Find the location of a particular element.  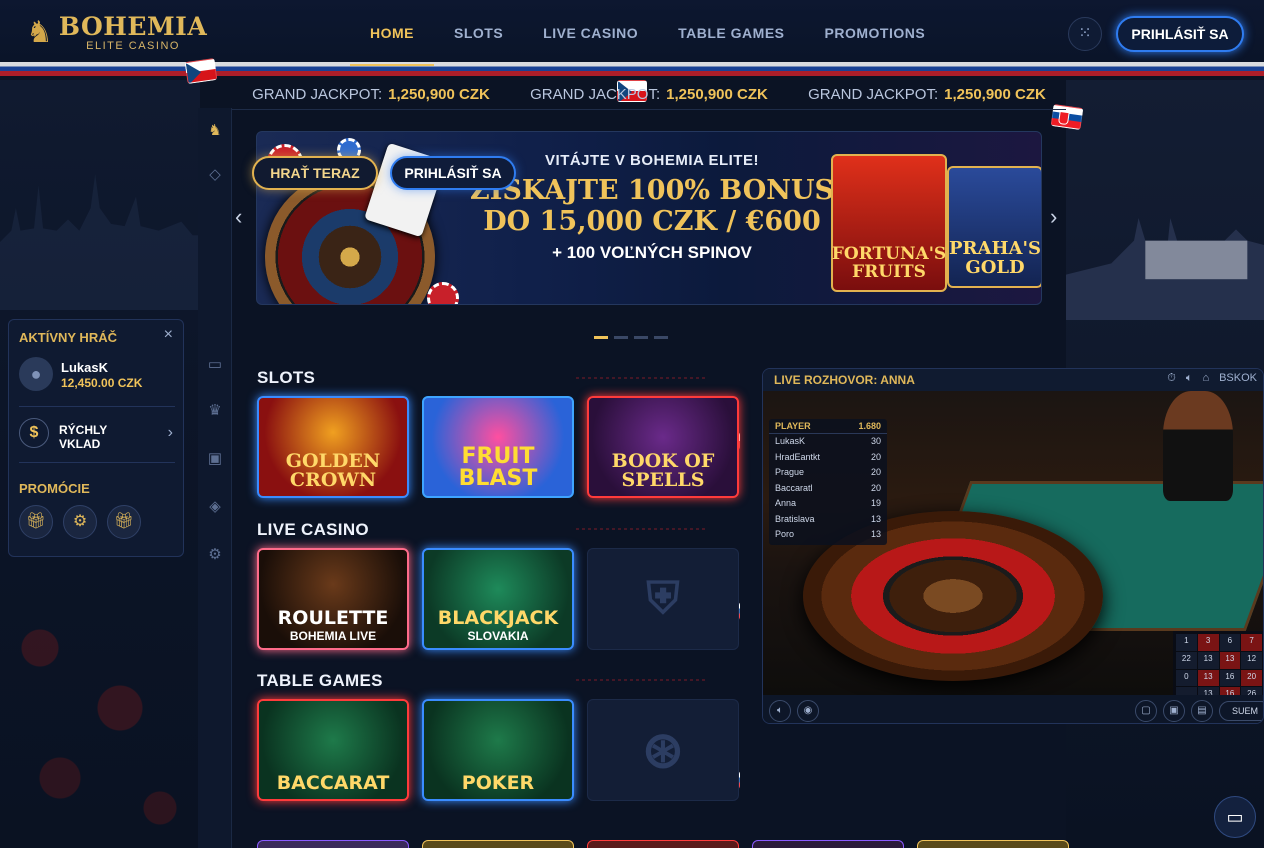

player-row-name: Prague is located at coordinates (790, 472).